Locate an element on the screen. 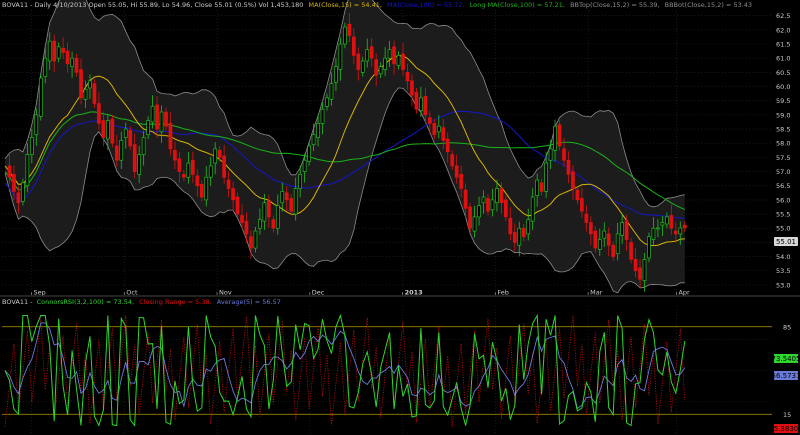 The width and height of the screenshot is (800, 435). y-tick-label: 62.5 is located at coordinates (783, 16).